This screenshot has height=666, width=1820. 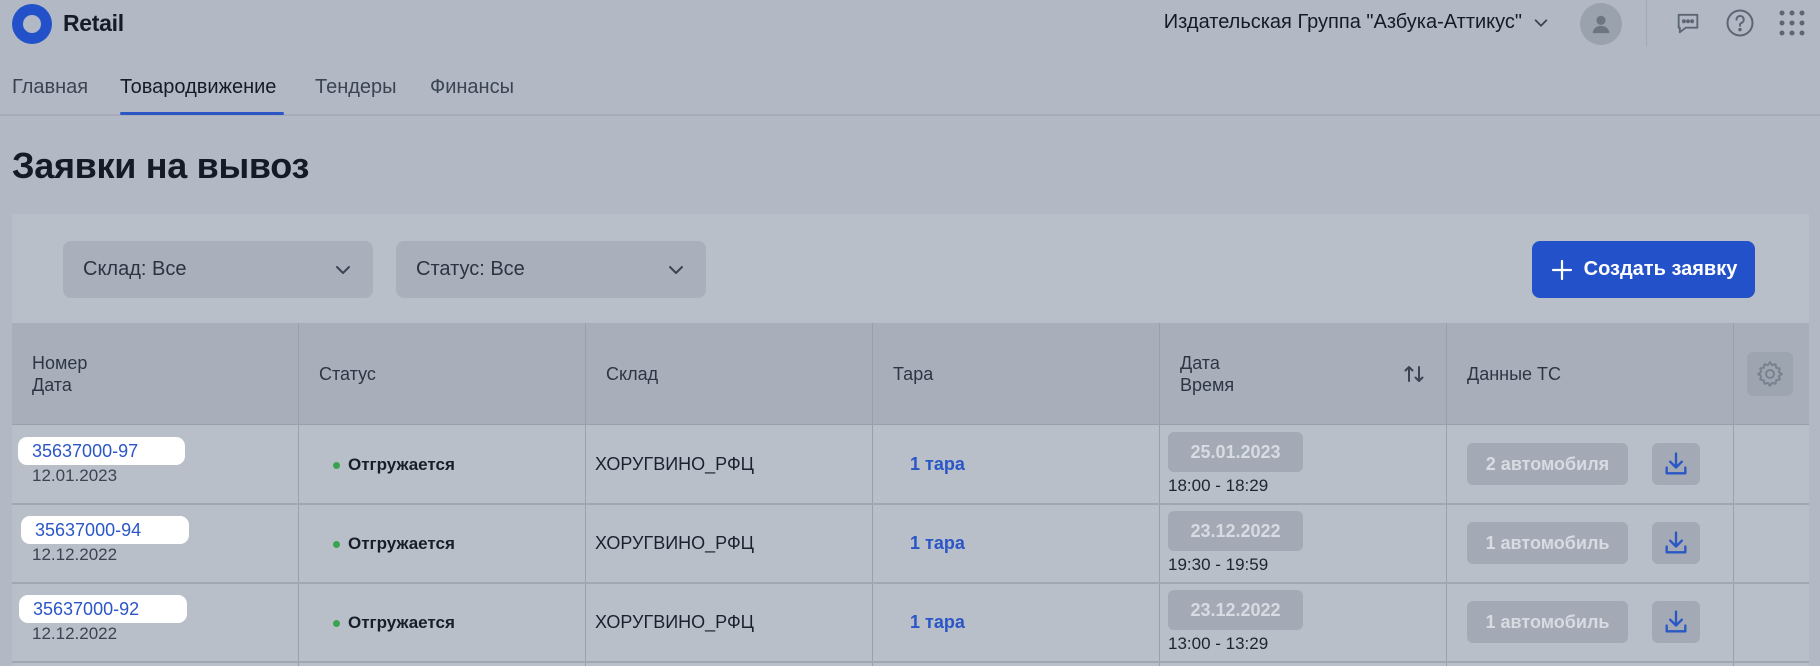 I want to click on brand-name: Retail, so click(x=93, y=23).